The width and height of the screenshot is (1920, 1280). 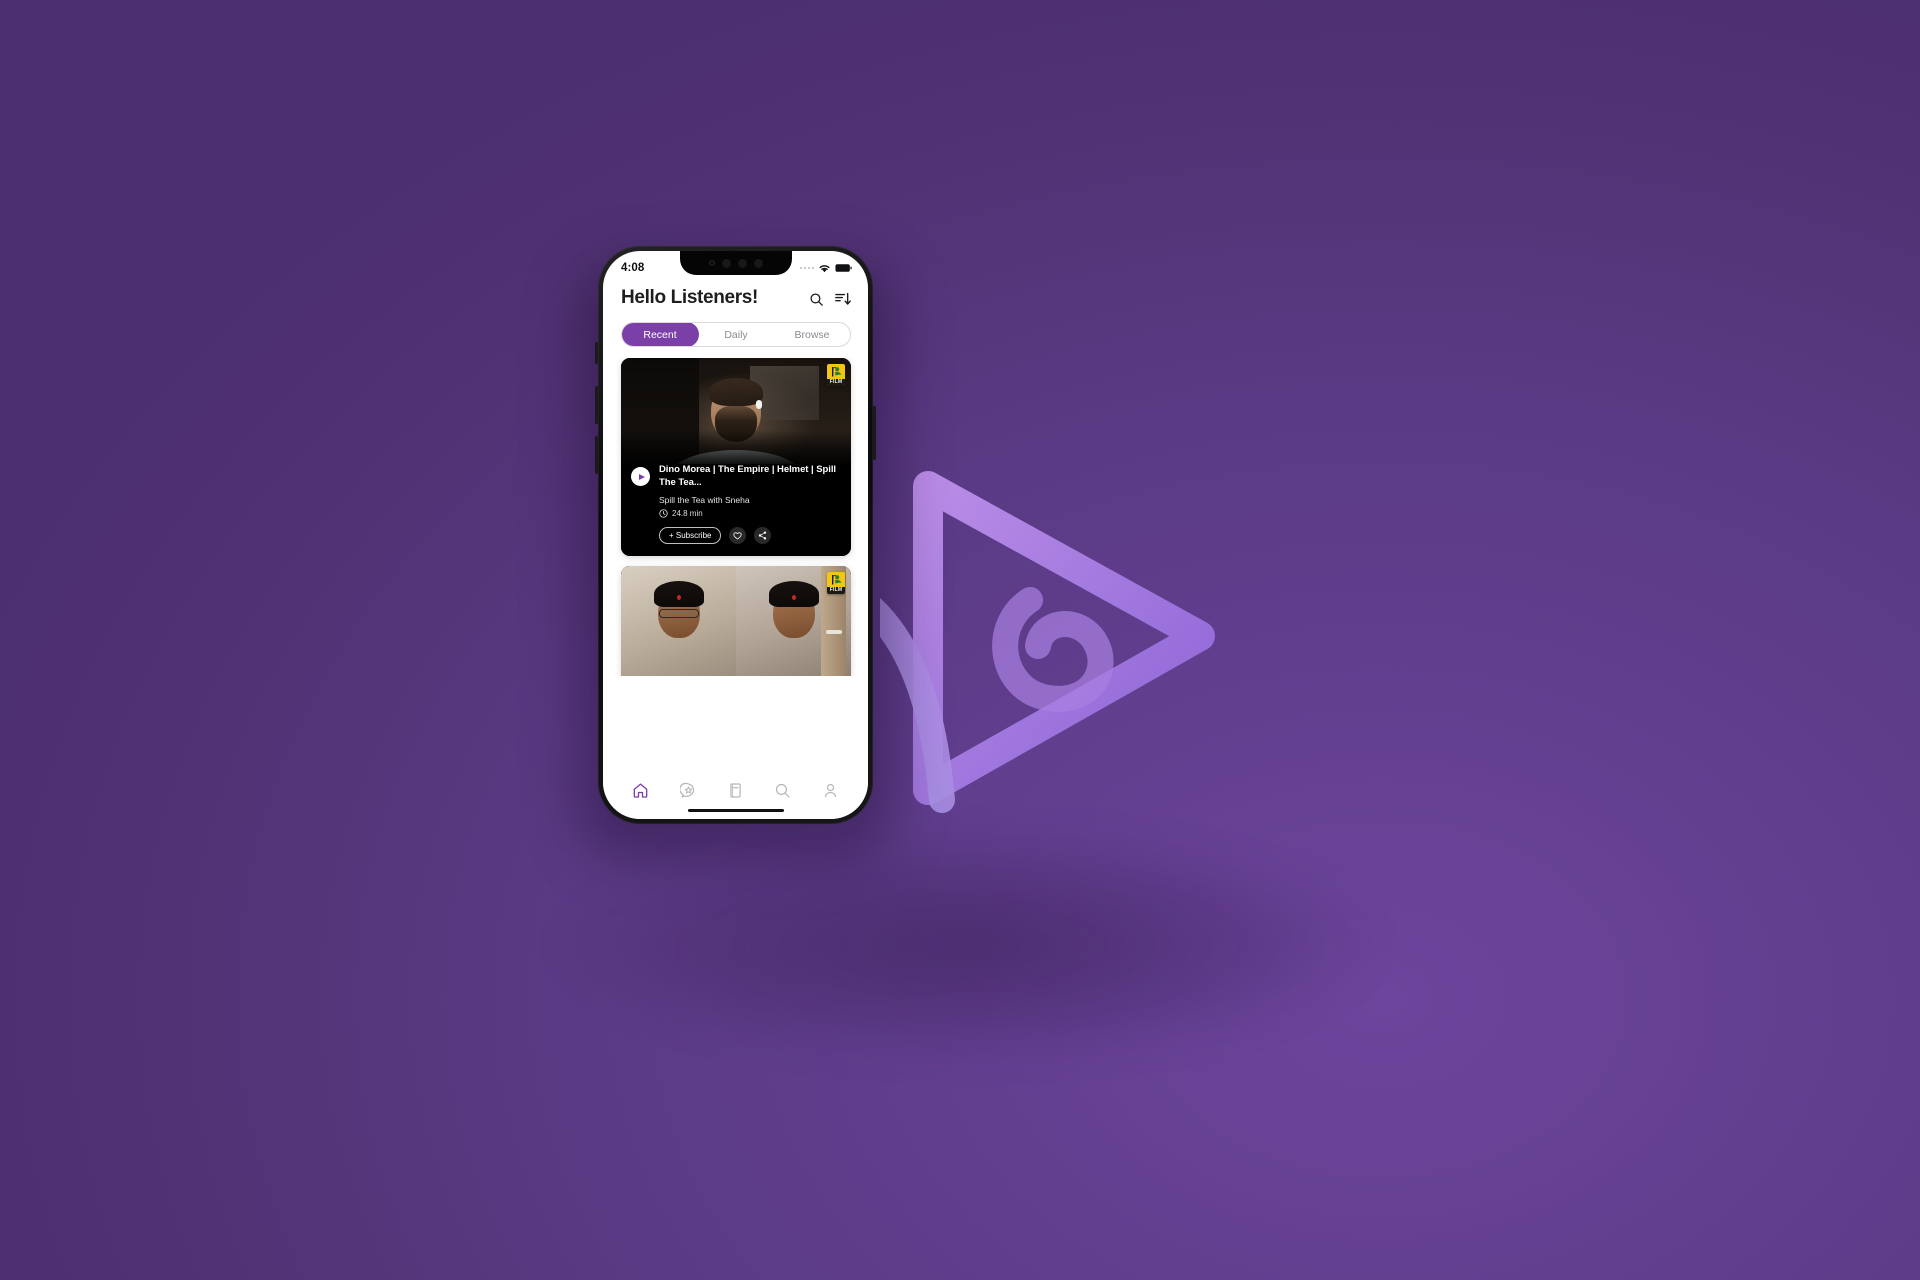 I want to click on chat-star-icon, so click(x=686, y=790).